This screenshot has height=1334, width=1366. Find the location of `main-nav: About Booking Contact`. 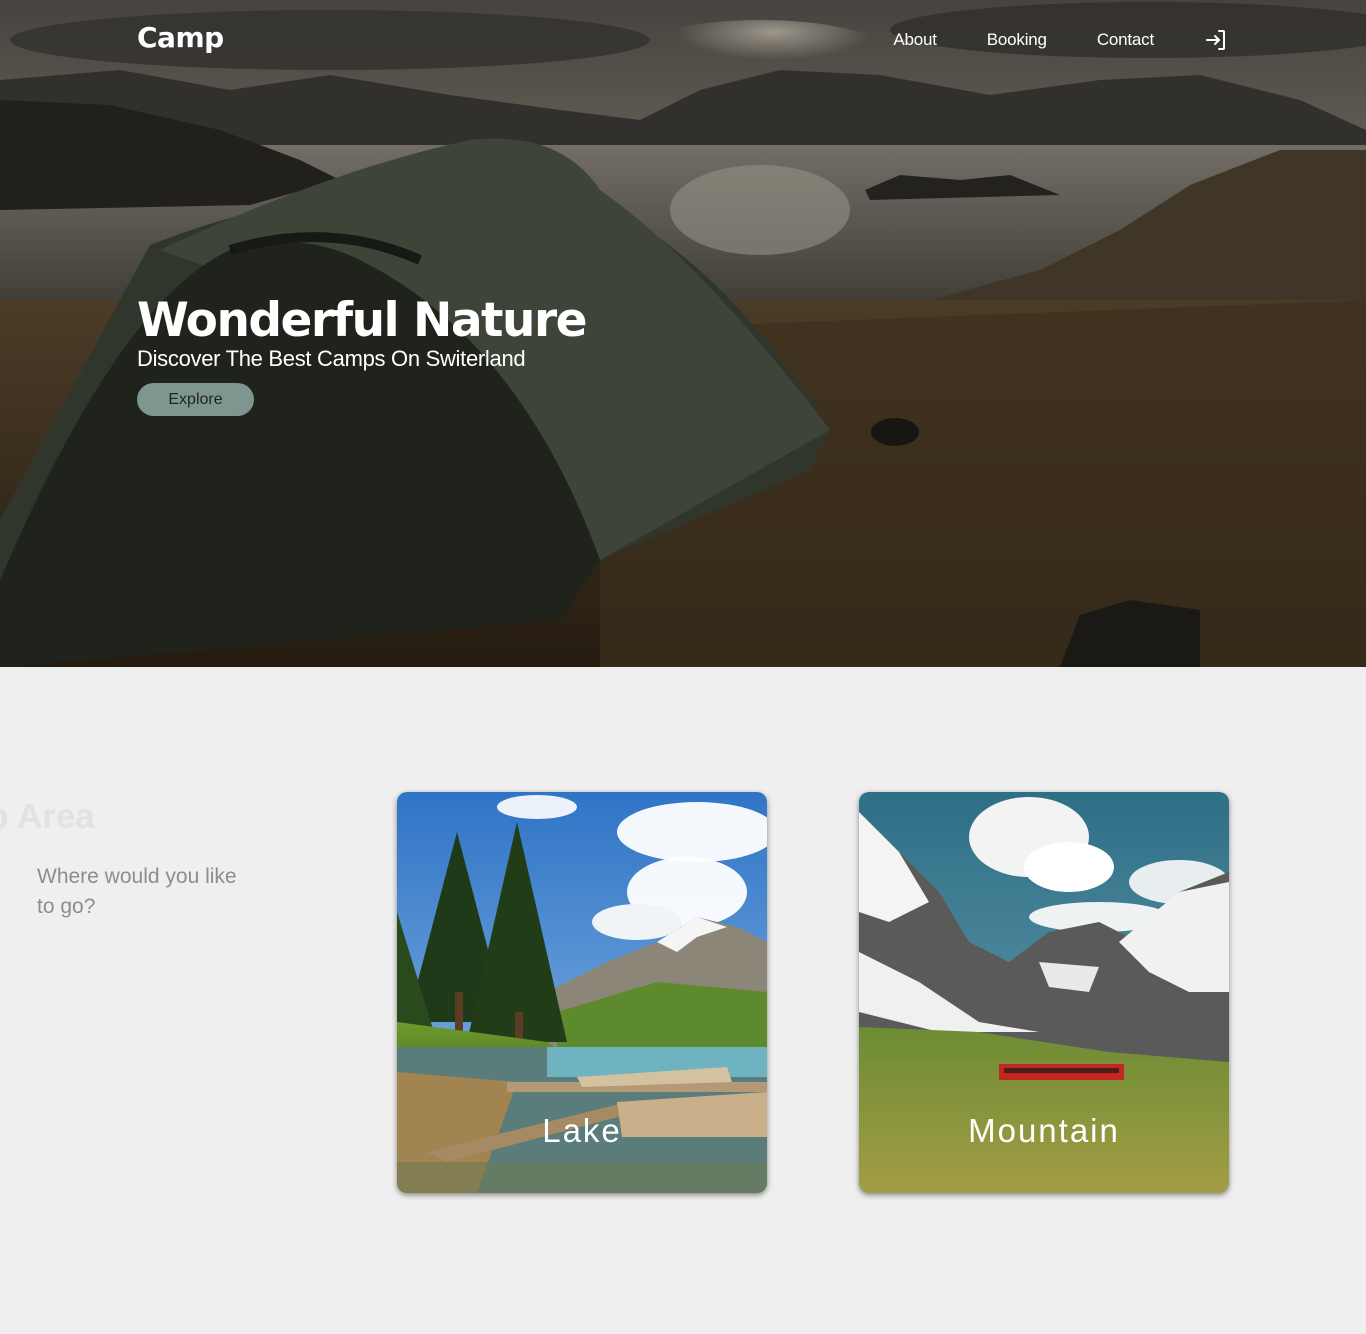

main-nav: About Booking Contact is located at coordinates (1060, 40).